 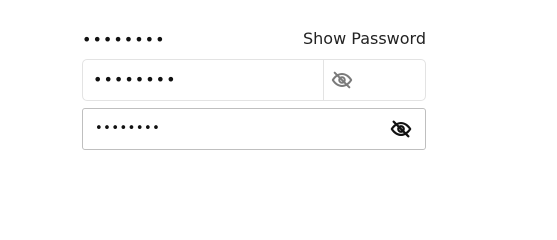 What do you see at coordinates (254, 80) in the screenshot?
I see `password-field-bordered-addon: ••••••••` at bounding box center [254, 80].